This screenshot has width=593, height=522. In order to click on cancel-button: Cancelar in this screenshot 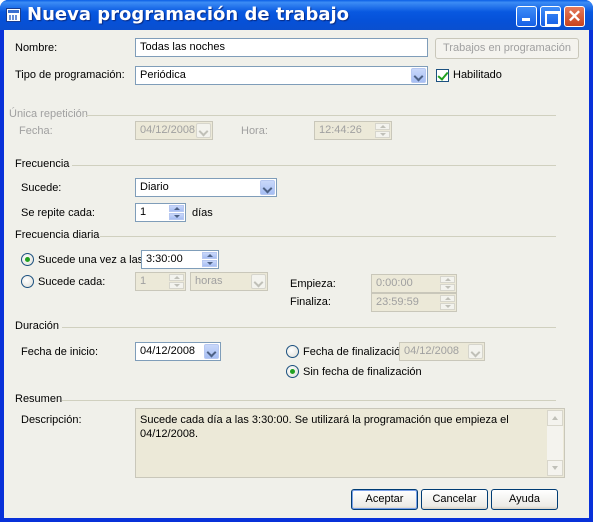, I will do `click(454, 499)`.